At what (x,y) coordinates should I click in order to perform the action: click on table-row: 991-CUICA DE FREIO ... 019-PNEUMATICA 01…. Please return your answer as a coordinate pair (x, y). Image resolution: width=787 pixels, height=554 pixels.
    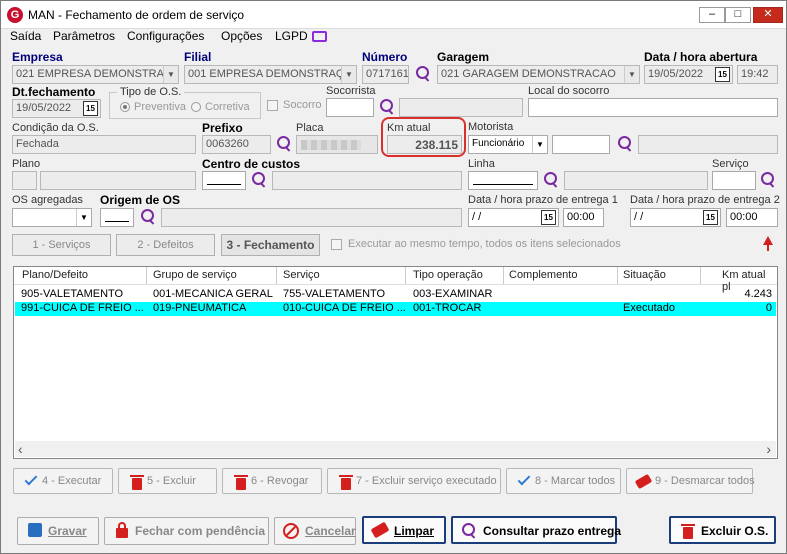
    Looking at the image, I should click on (395, 309).